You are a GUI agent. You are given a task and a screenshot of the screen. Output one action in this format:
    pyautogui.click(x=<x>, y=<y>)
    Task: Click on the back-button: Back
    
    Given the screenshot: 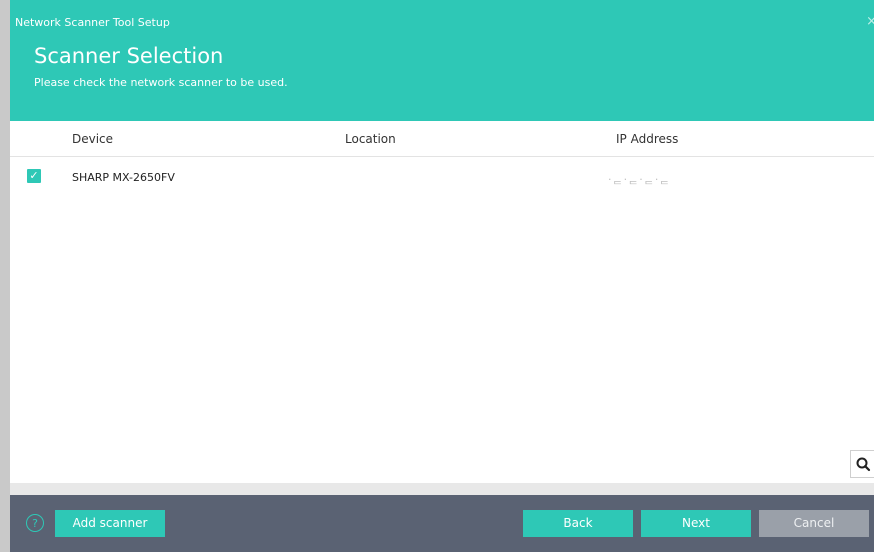 What is the action you would take?
    pyautogui.click(x=578, y=523)
    